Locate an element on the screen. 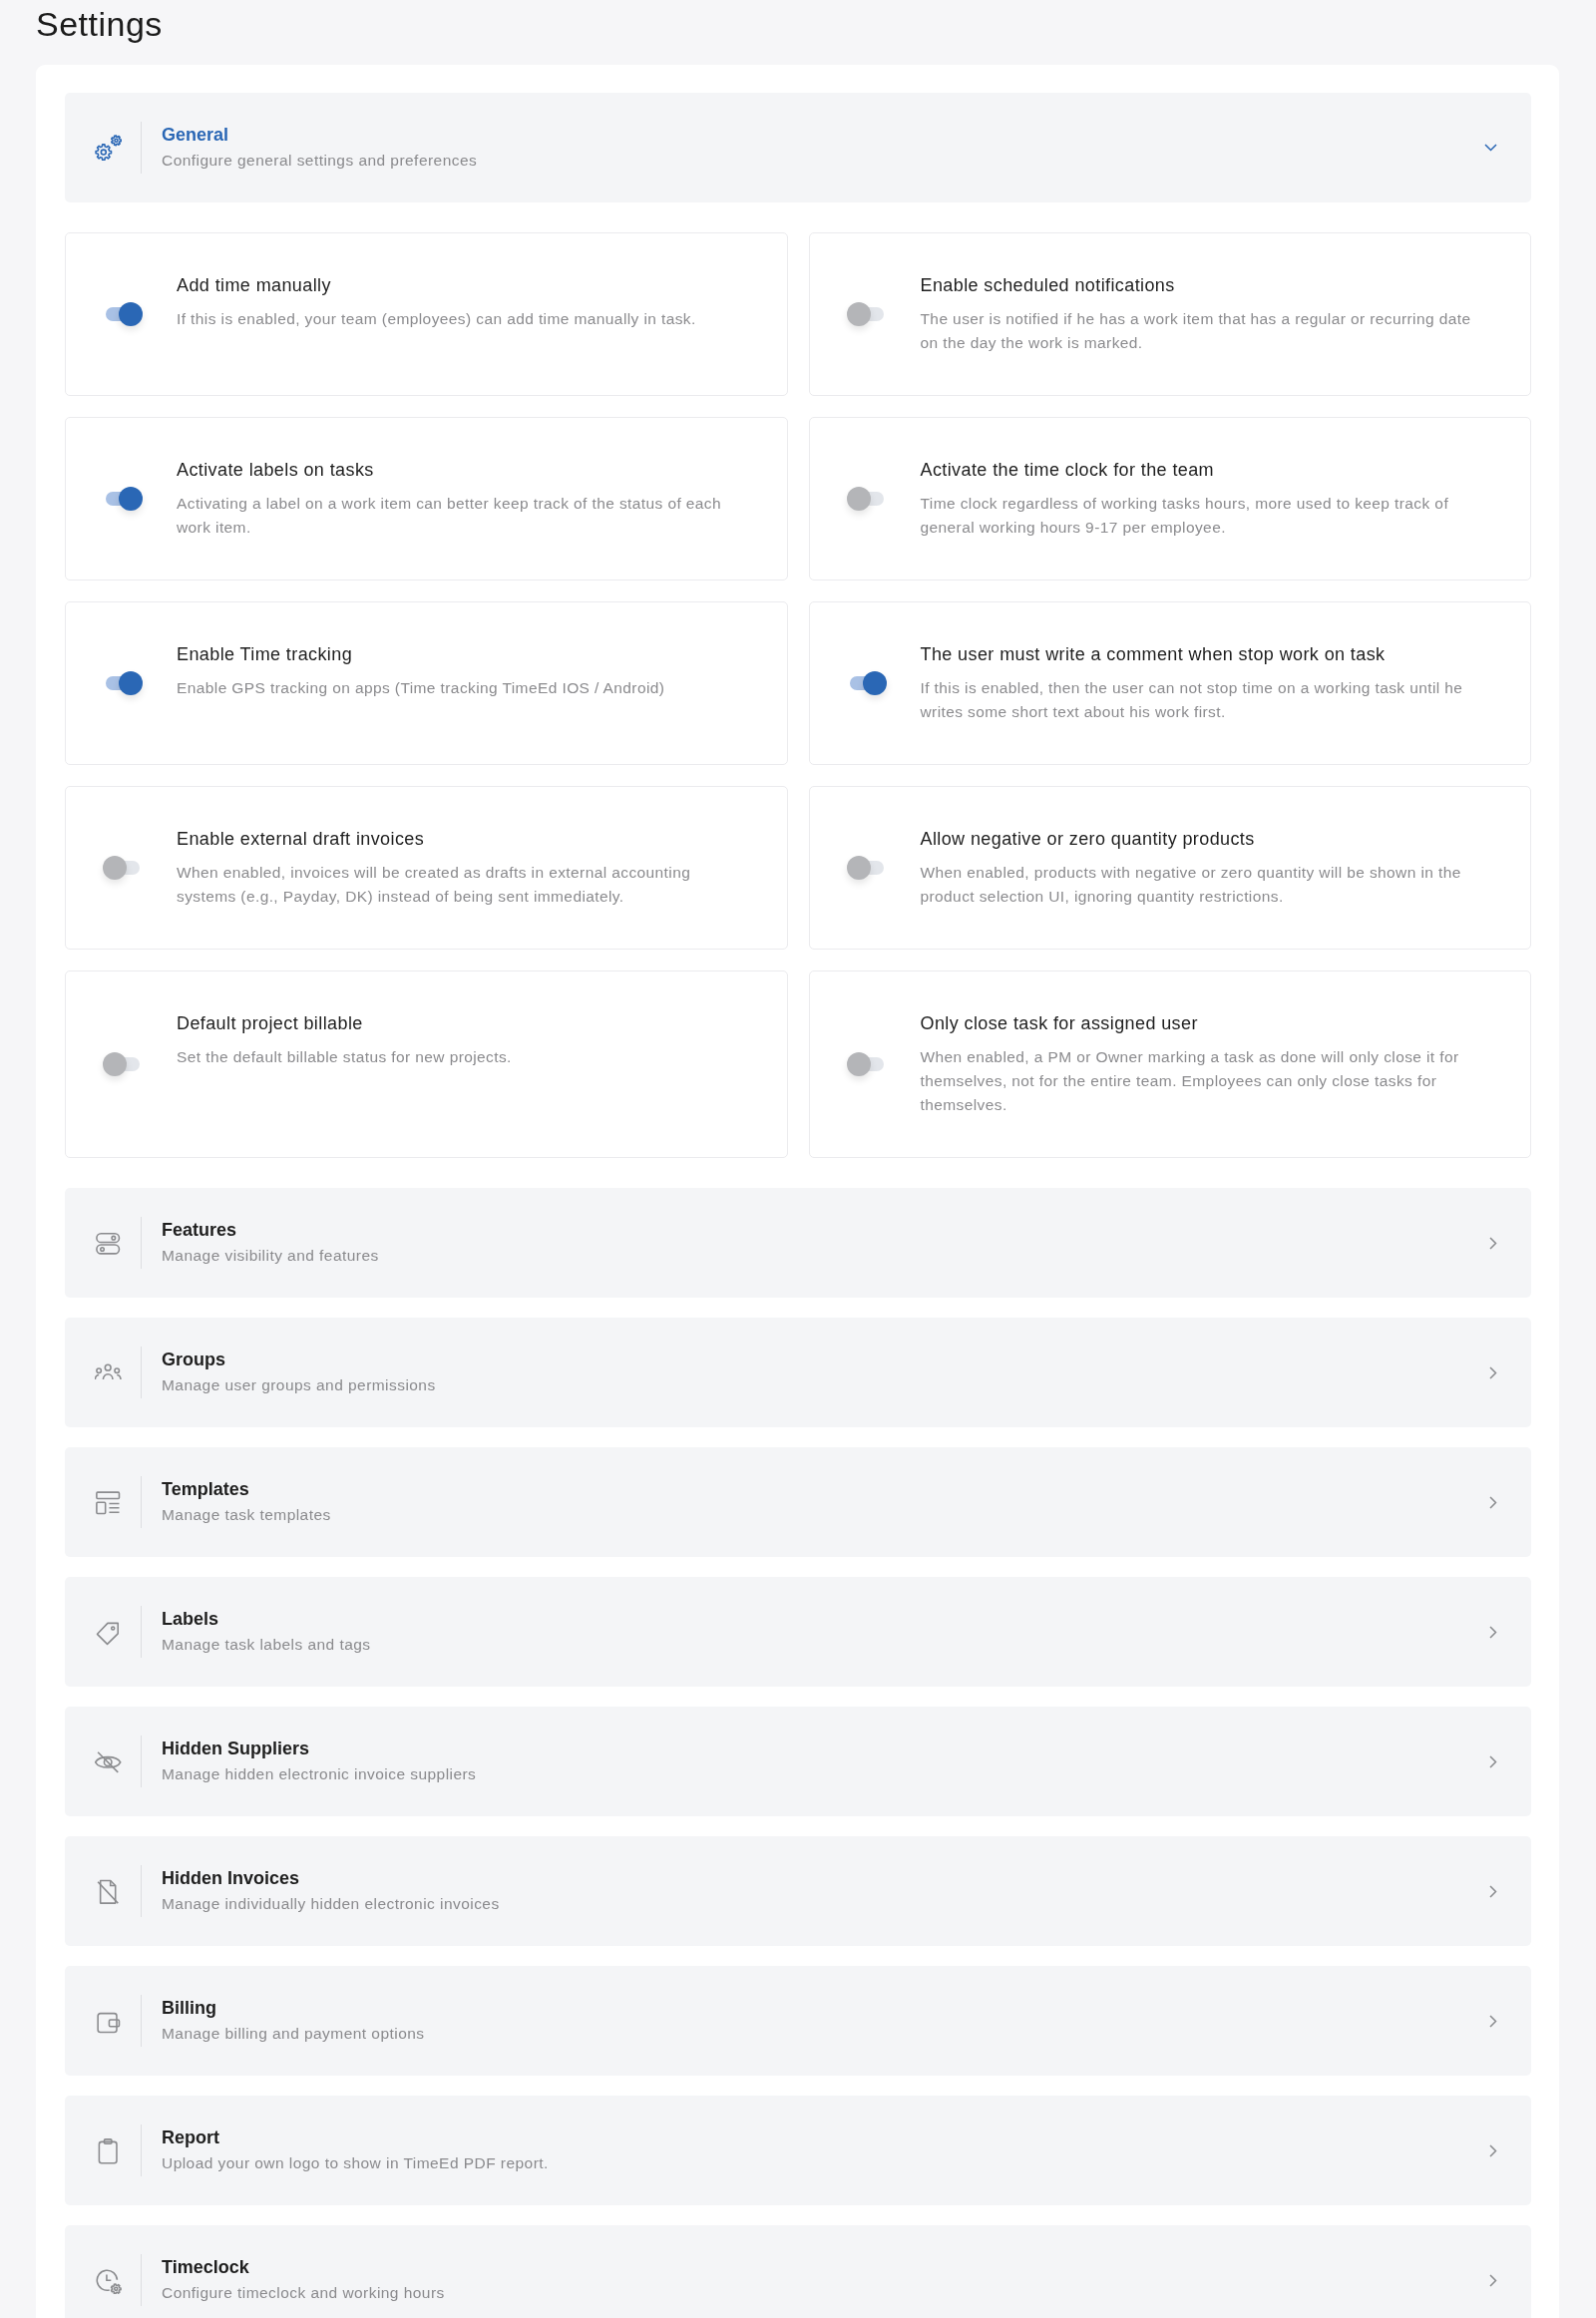 The height and width of the screenshot is (2318, 1596). gears-icon is located at coordinates (108, 148).